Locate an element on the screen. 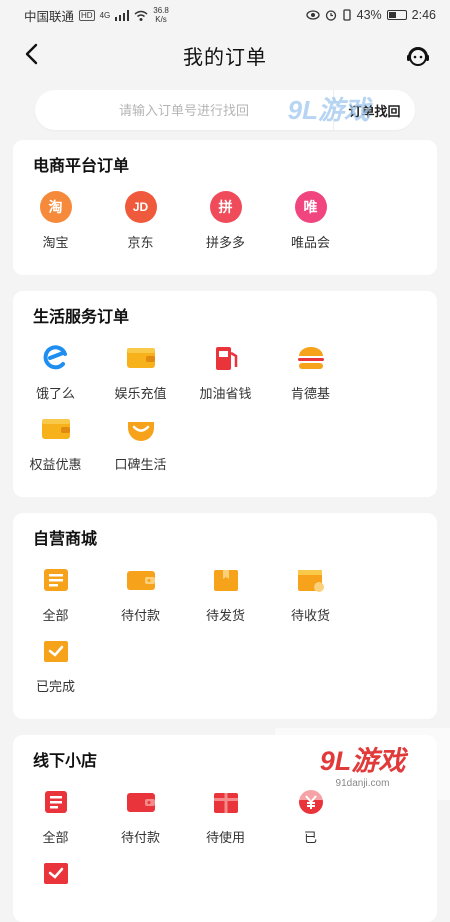 The height and width of the screenshot is (922, 450). section-title: 电商平台订单 is located at coordinates (81, 166).